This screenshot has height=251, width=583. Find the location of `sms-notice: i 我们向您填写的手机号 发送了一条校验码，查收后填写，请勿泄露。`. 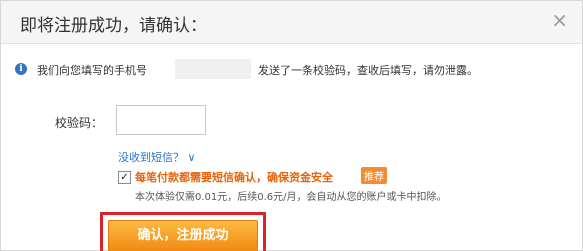

sms-notice: i 我们向您填写的手机号 发送了一条校验码，查收后填写，请勿泄露。 is located at coordinates (295, 69).